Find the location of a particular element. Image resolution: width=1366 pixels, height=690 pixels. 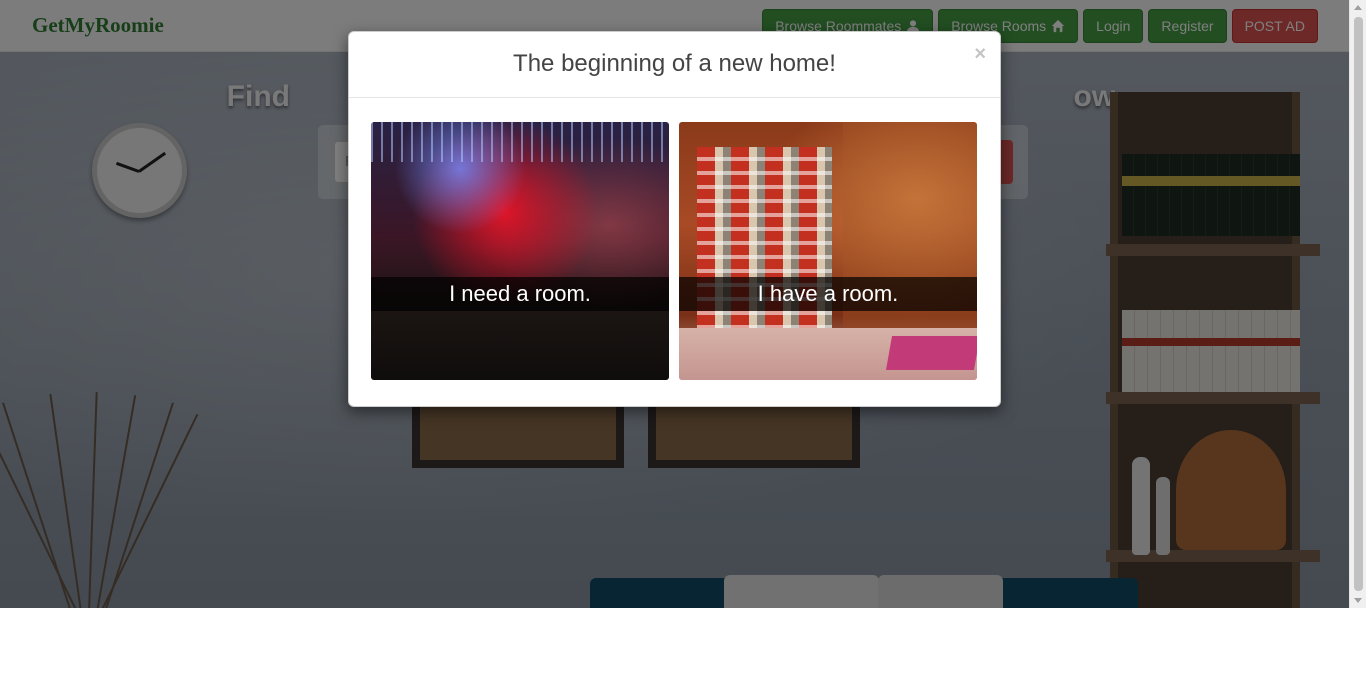

pillow-image-detail is located at coordinates (931, 353).